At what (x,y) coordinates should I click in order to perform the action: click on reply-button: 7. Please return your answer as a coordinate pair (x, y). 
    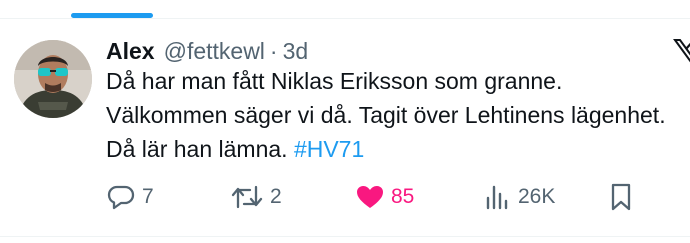
    Looking at the image, I should click on (130, 197).